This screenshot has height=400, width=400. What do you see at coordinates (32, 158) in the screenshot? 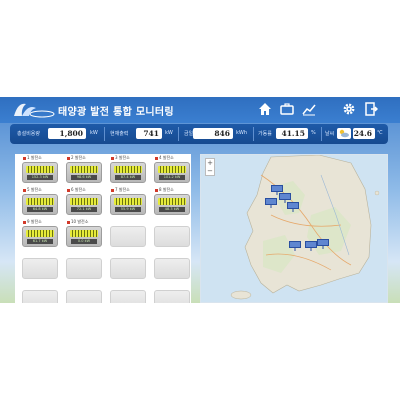
I see `site-name: 1 발전소` at bounding box center [32, 158].